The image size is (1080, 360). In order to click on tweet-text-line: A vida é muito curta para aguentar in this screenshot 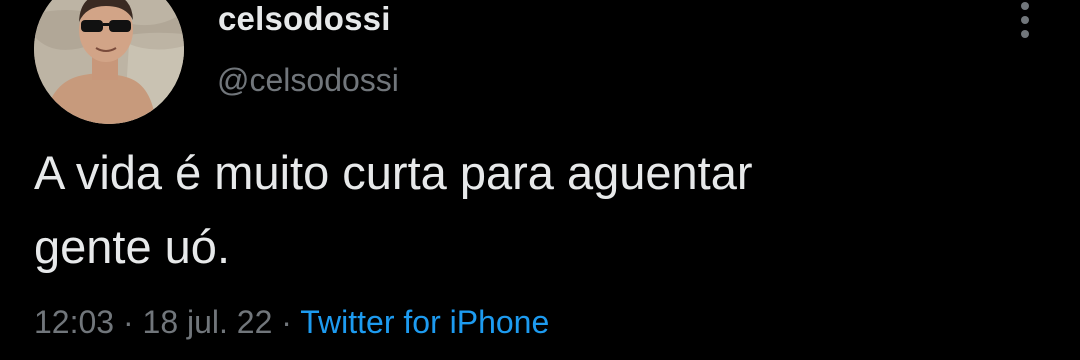, I will do `click(393, 172)`.